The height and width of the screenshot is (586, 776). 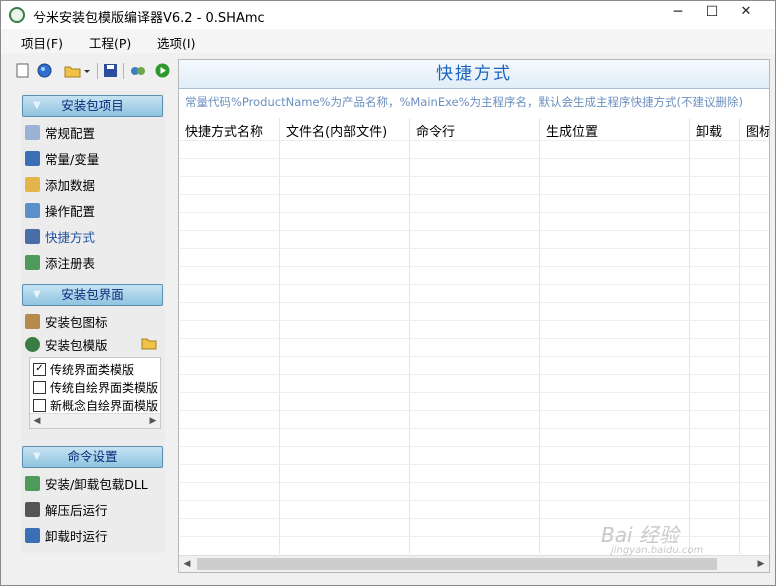 I want to click on operations-icon, so click(x=32, y=210).